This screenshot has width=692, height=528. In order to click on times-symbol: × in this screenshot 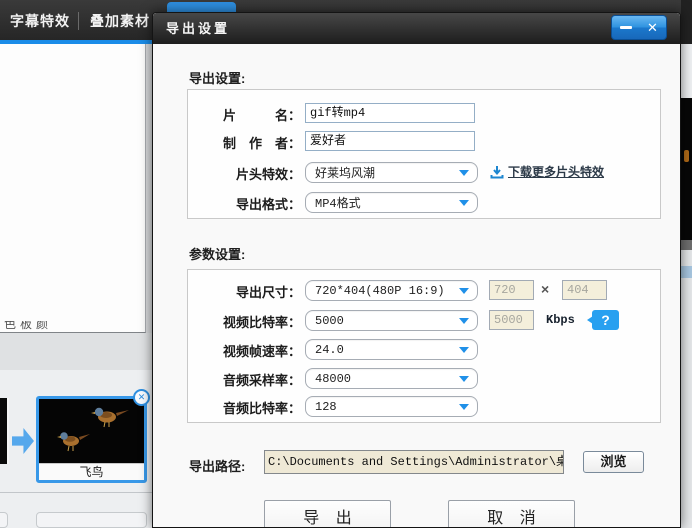, I will do `click(545, 289)`.